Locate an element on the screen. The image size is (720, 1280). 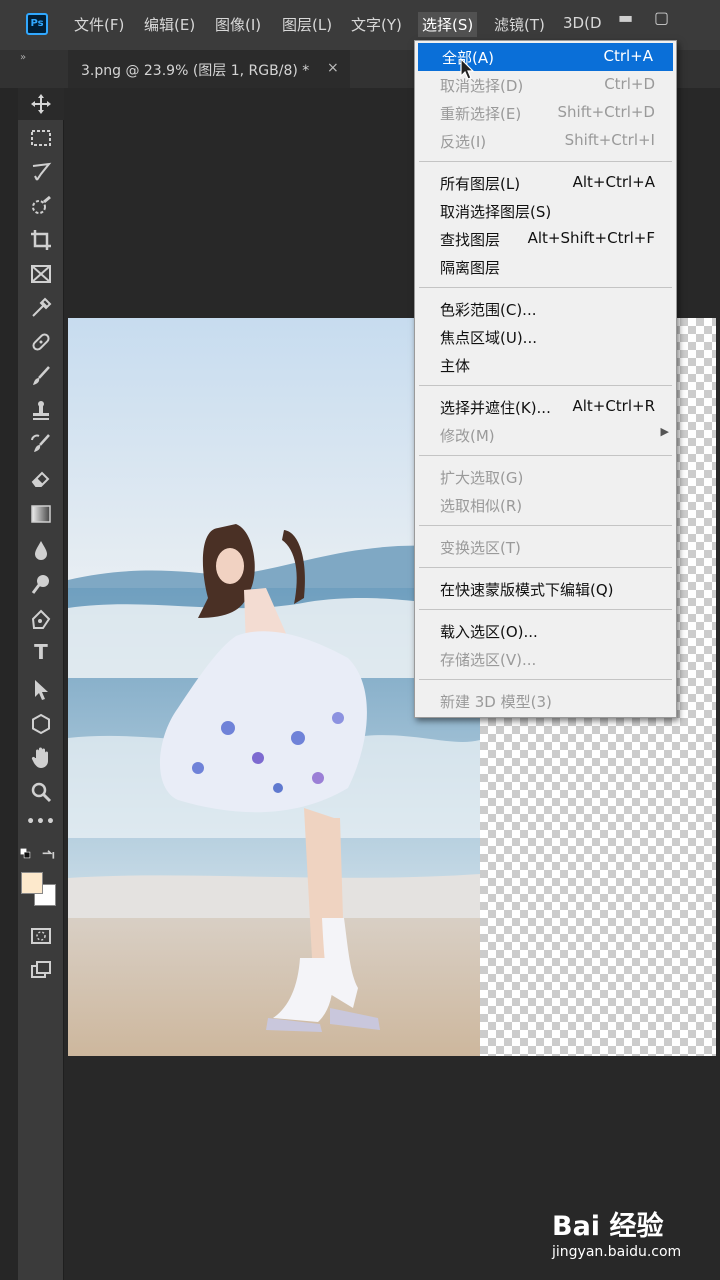
quick-mask-icon is located at coordinates (41, 936).